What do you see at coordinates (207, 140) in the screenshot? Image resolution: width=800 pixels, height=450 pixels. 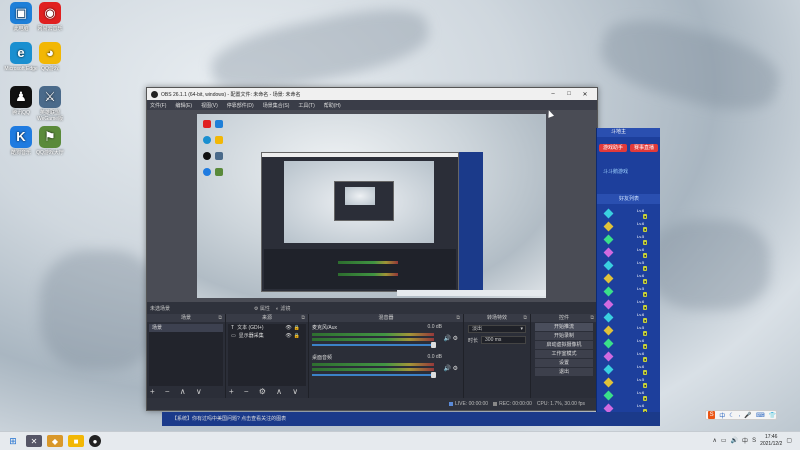 I see `nested-edge-icon` at bounding box center [207, 140].